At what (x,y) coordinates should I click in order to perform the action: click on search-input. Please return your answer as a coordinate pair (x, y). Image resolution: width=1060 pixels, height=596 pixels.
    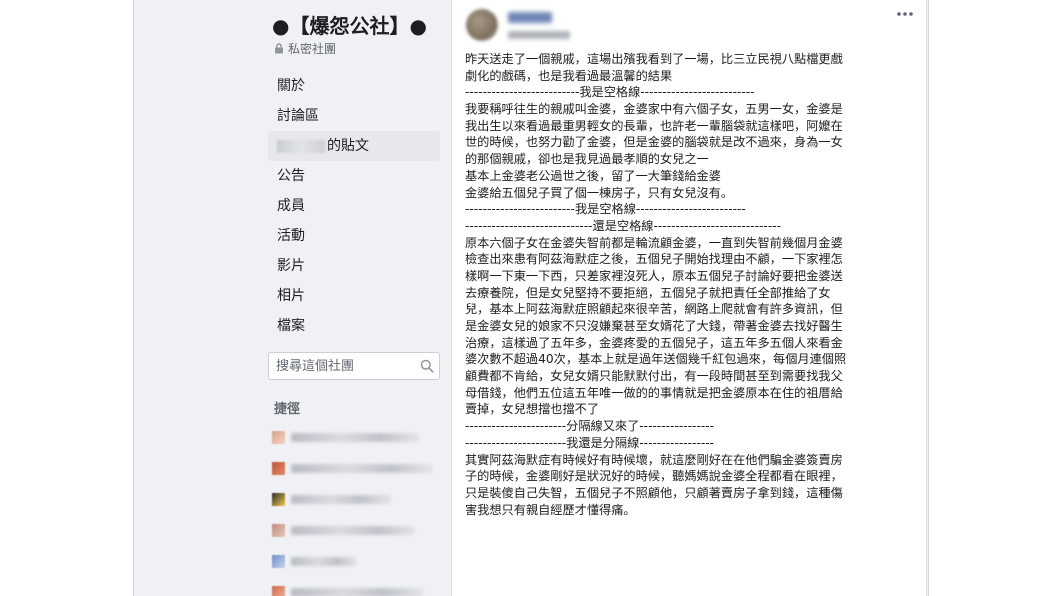
    Looking at the image, I should click on (343, 366).